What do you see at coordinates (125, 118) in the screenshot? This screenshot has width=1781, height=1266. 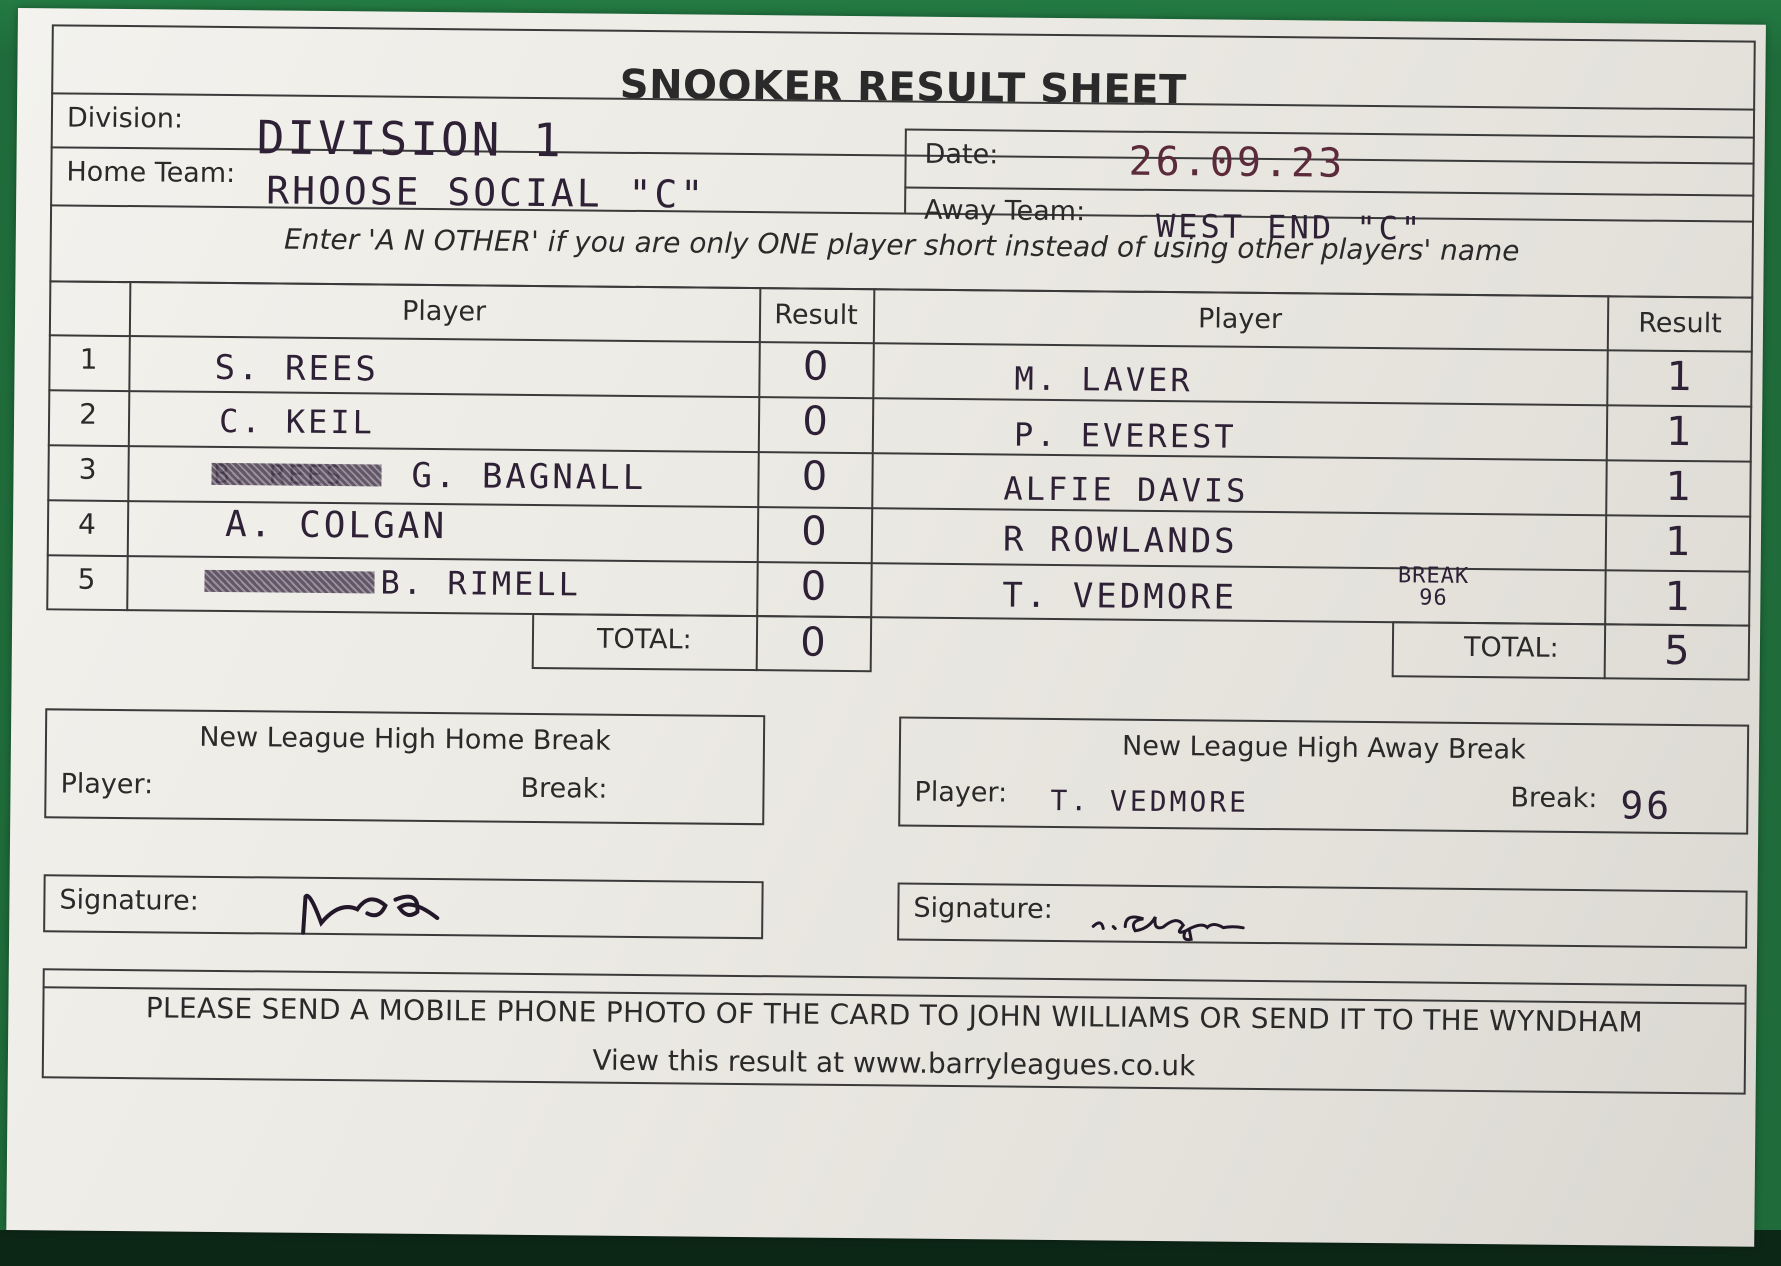 I see `division-label: Division:` at bounding box center [125, 118].